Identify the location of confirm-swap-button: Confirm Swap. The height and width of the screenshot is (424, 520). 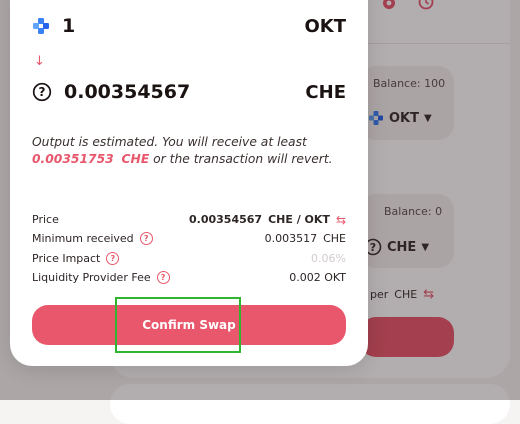
(189, 325).